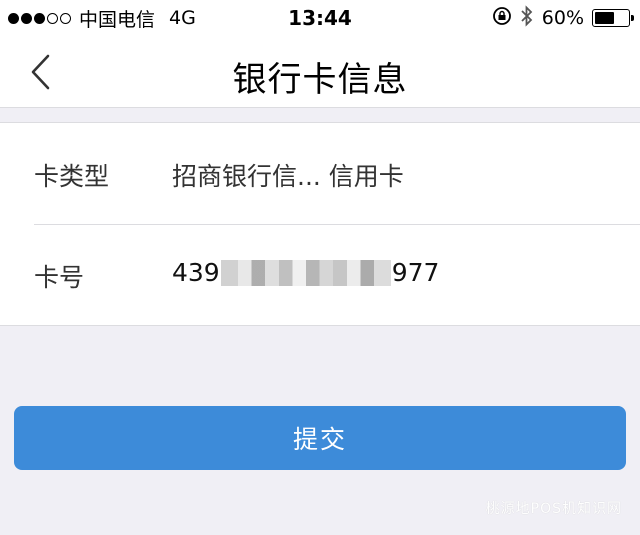 The height and width of the screenshot is (535, 640). I want to click on card-number-mask, so click(305, 272).